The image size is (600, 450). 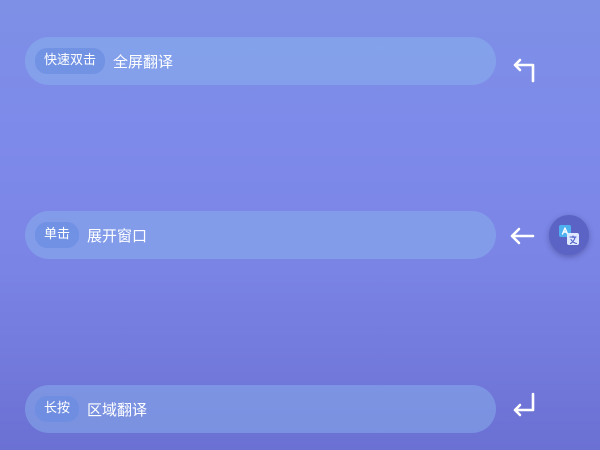 I want to click on action-label: 展开窗口, so click(x=117, y=235).